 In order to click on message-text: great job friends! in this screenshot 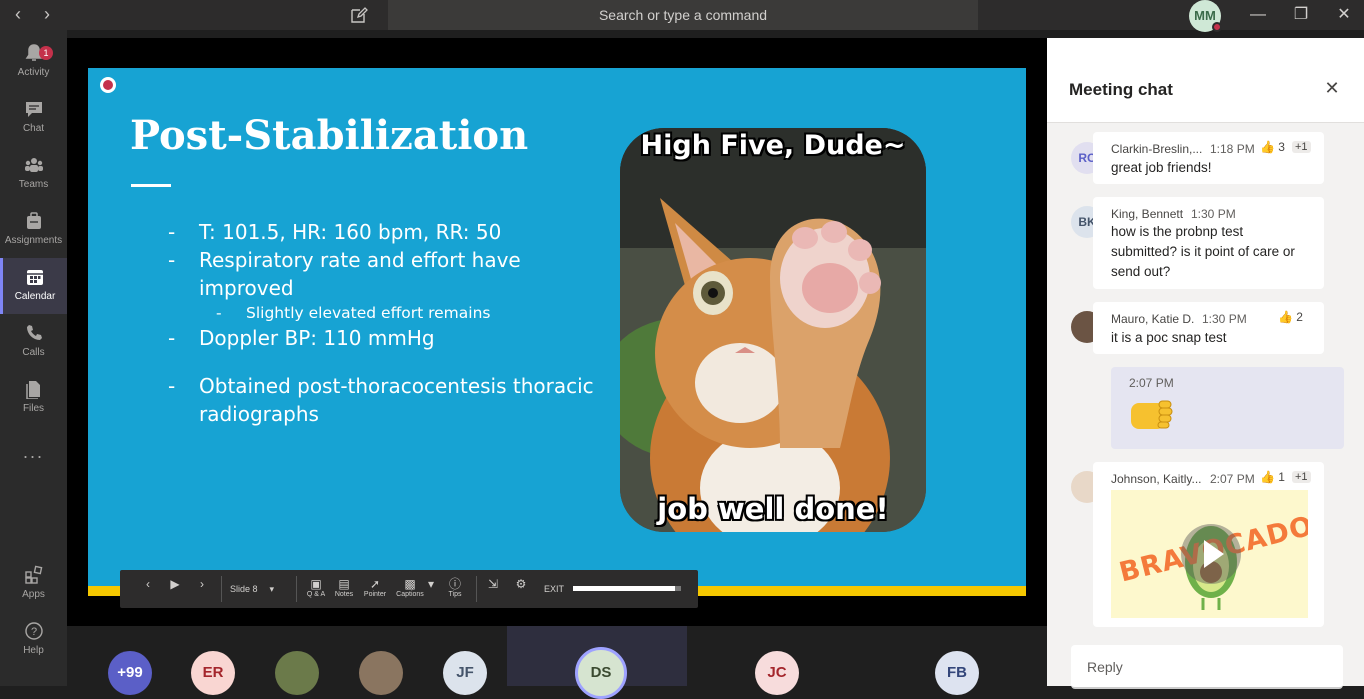, I will do `click(1161, 167)`.